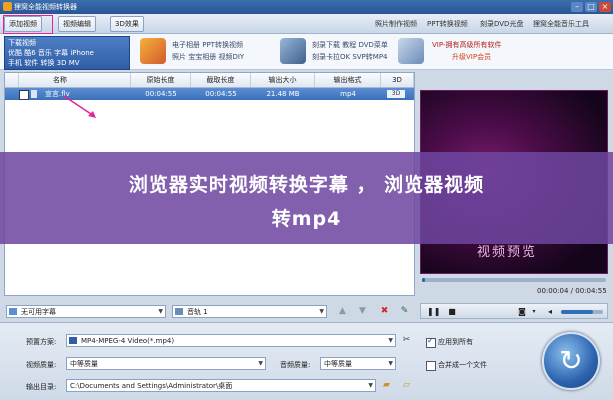  I want to click on header-original: 原始长度, so click(161, 80).